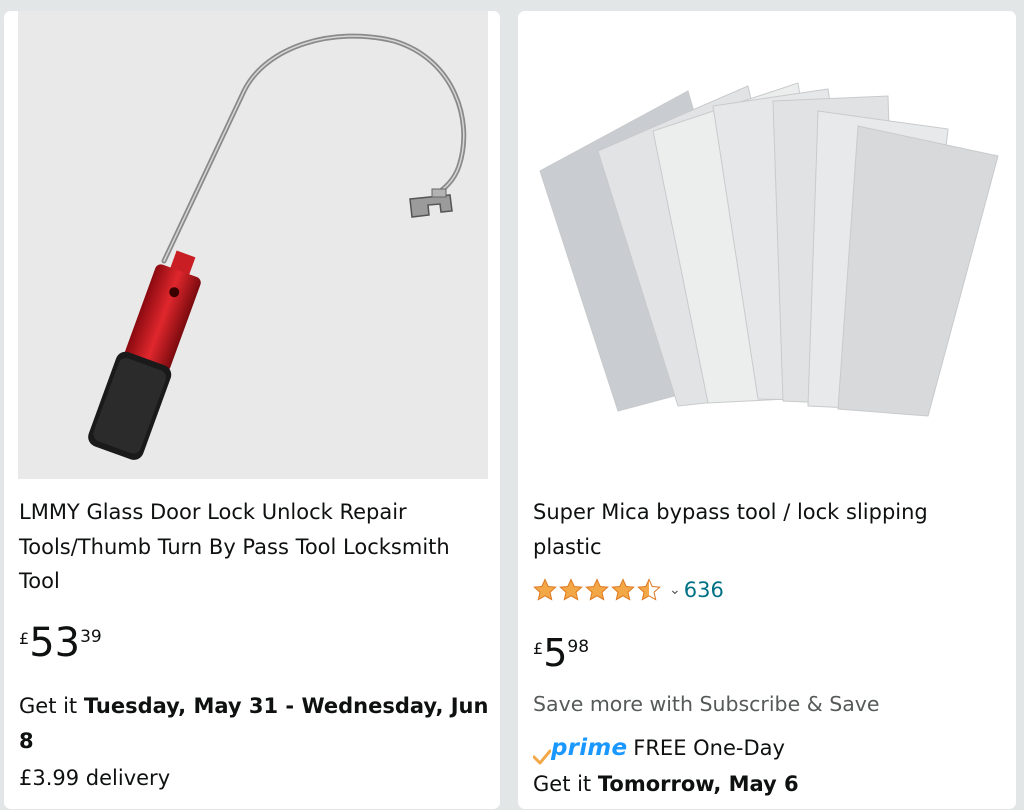 This screenshot has height=810, width=1024. Describe the element at coordinates (675, 590) in the screenshot. I see `chevron-down-icon: ⌄` at that location.